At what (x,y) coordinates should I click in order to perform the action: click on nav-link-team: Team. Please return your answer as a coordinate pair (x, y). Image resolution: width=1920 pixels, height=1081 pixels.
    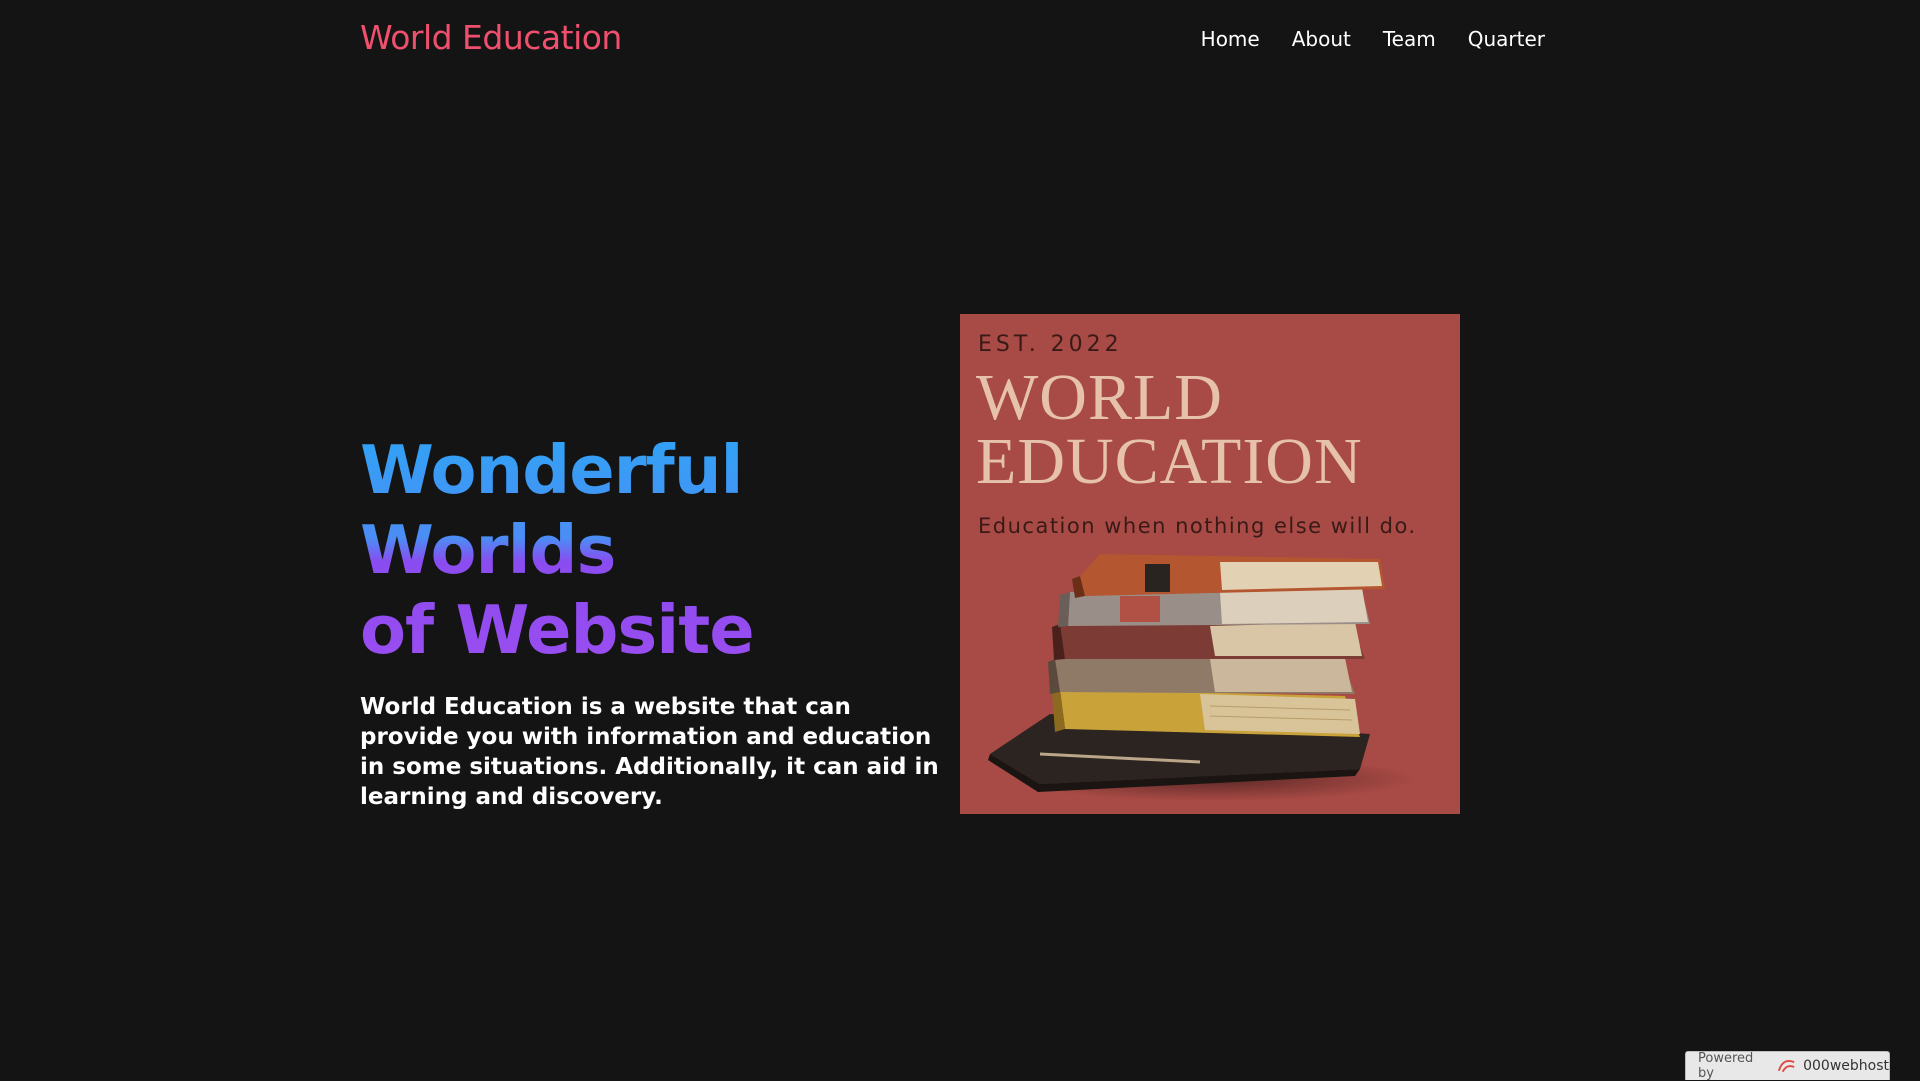
    Looking at the image, I should click on (1409, 39).